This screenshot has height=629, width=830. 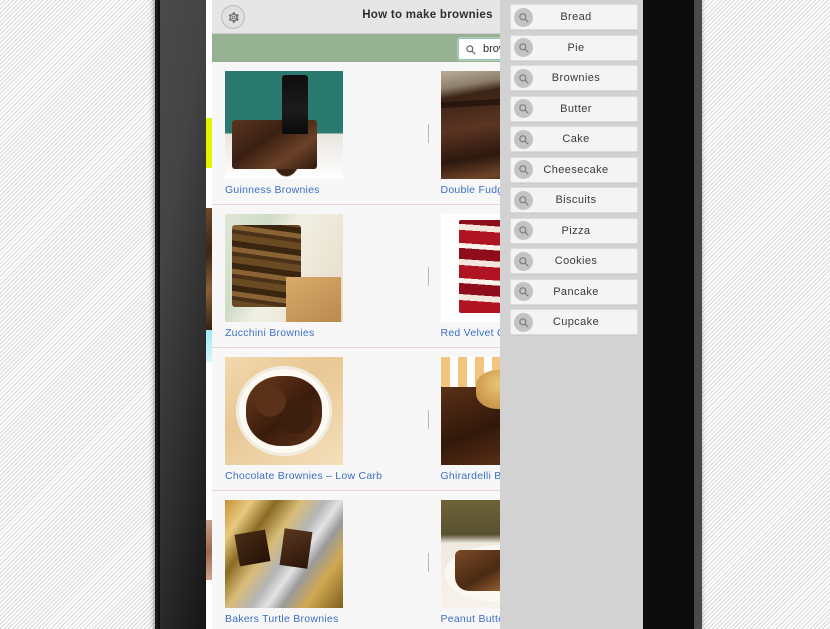 I want to click on recipe-card: Guinness Brownies, so click(x=320, y=133).